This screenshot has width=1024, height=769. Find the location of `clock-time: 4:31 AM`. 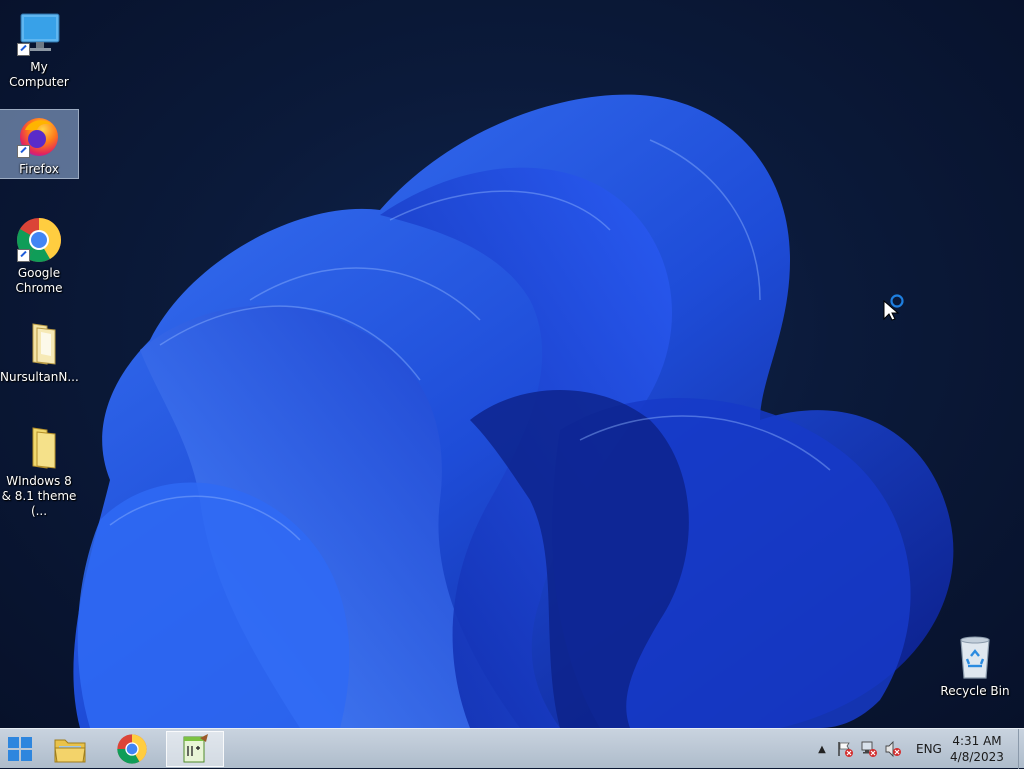

clock-time: 4:31 AM is located at coordinates (977, 741).